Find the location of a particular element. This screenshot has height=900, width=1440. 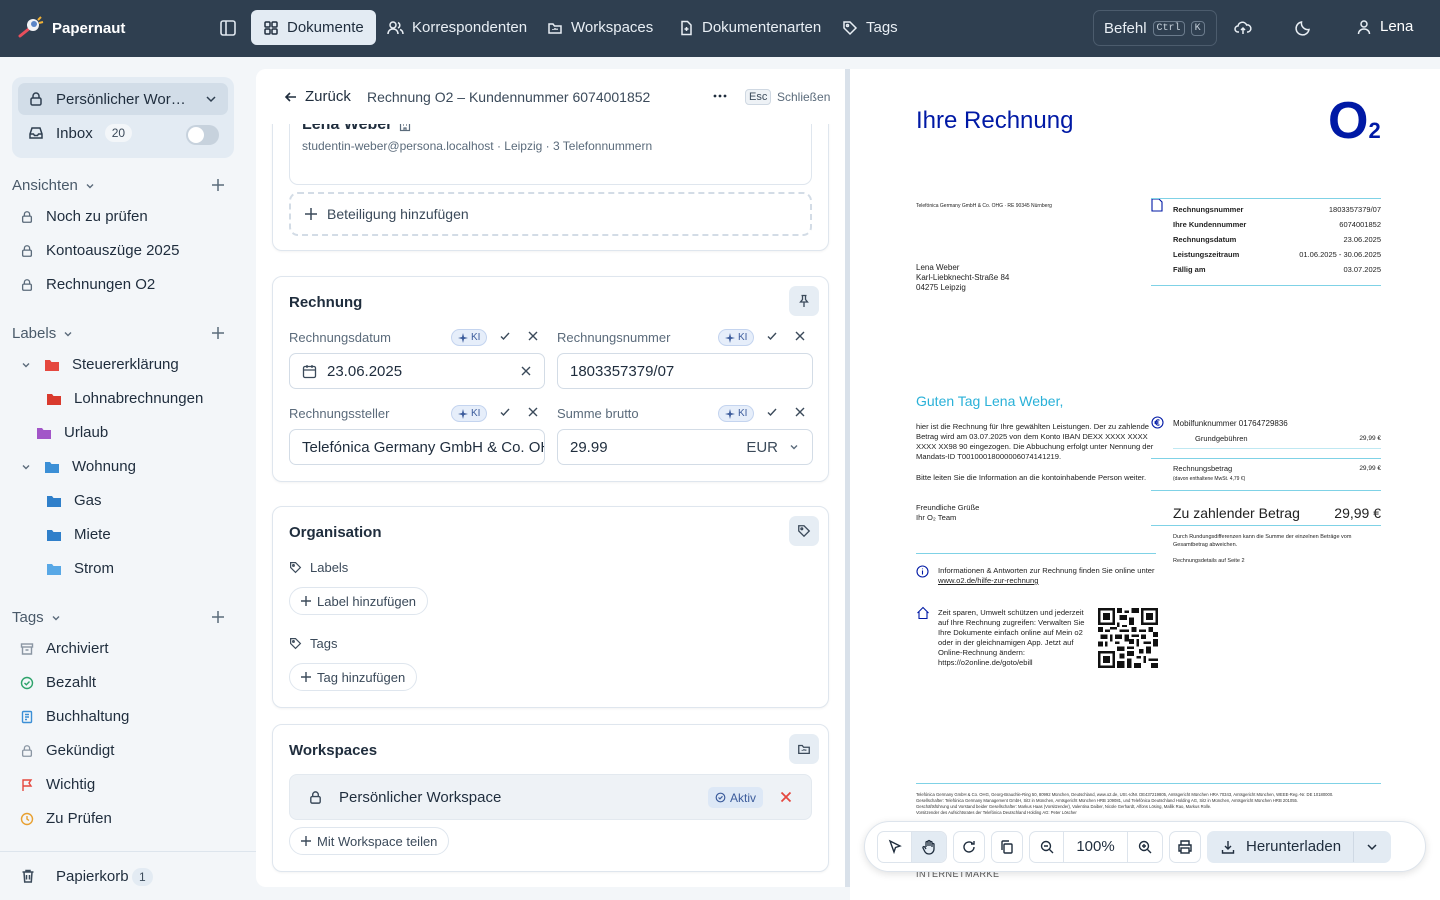

tag-icon is located at coordinates (804, 531).